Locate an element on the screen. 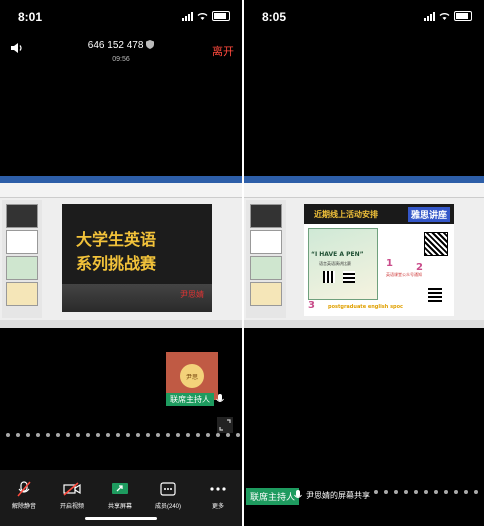  avatar: 尹思 is located at coordinates (192, 376).